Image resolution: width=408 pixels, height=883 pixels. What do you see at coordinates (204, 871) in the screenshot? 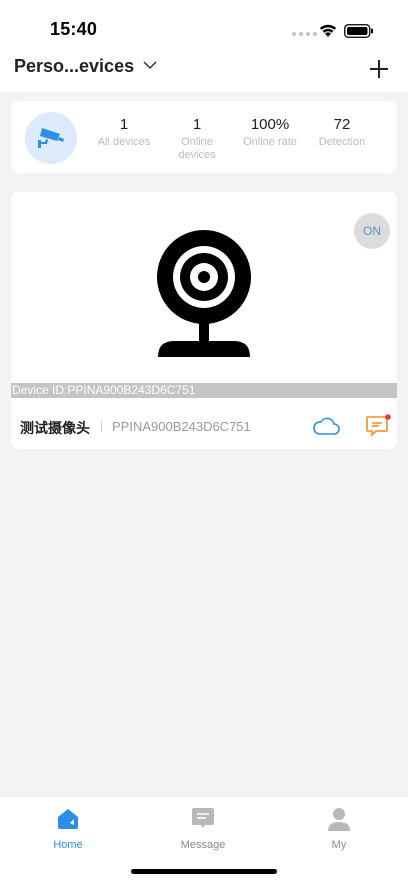
I see `home-indicator` at bounding box center [204, 871].